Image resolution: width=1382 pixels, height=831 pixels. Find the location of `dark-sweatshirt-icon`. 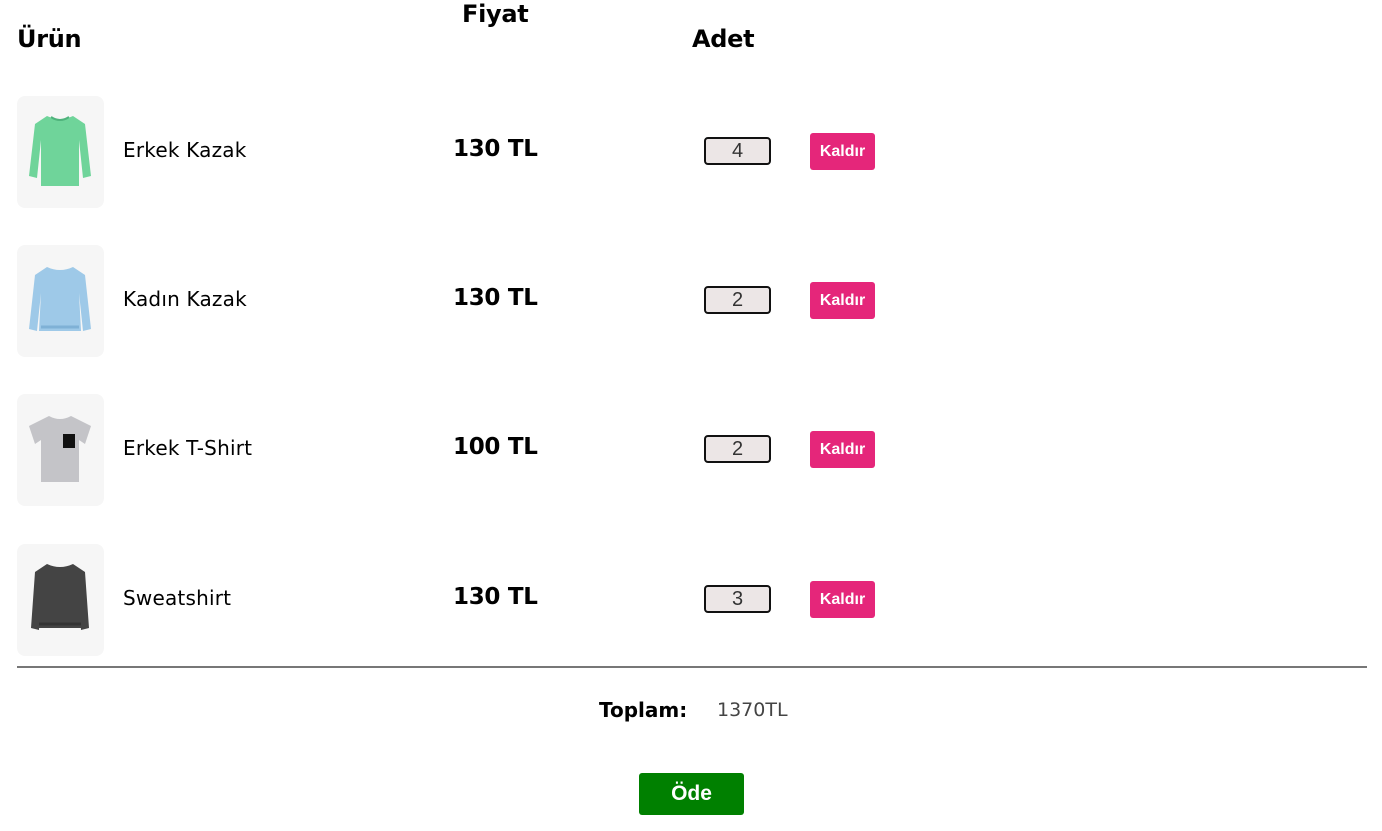

dark-sweatshirt-icon is located at coordinates (60, 597).